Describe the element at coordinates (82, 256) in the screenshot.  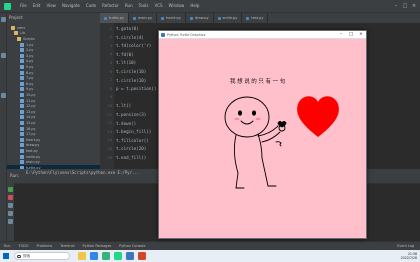
I see `file-explorer-icon` at that location.